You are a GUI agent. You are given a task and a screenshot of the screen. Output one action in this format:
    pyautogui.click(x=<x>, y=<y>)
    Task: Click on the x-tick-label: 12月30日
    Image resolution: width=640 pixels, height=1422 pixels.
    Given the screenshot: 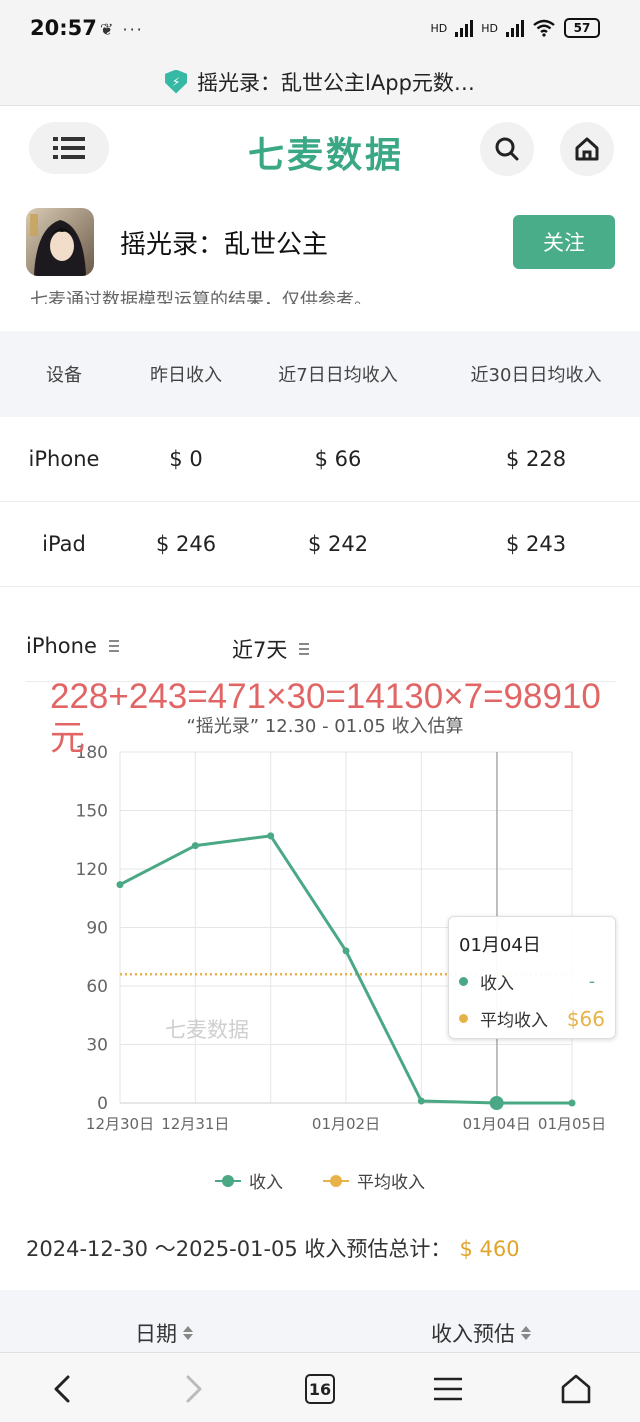 What is the action you would take?
    pyautogui.click(x=120, y=1124)
    